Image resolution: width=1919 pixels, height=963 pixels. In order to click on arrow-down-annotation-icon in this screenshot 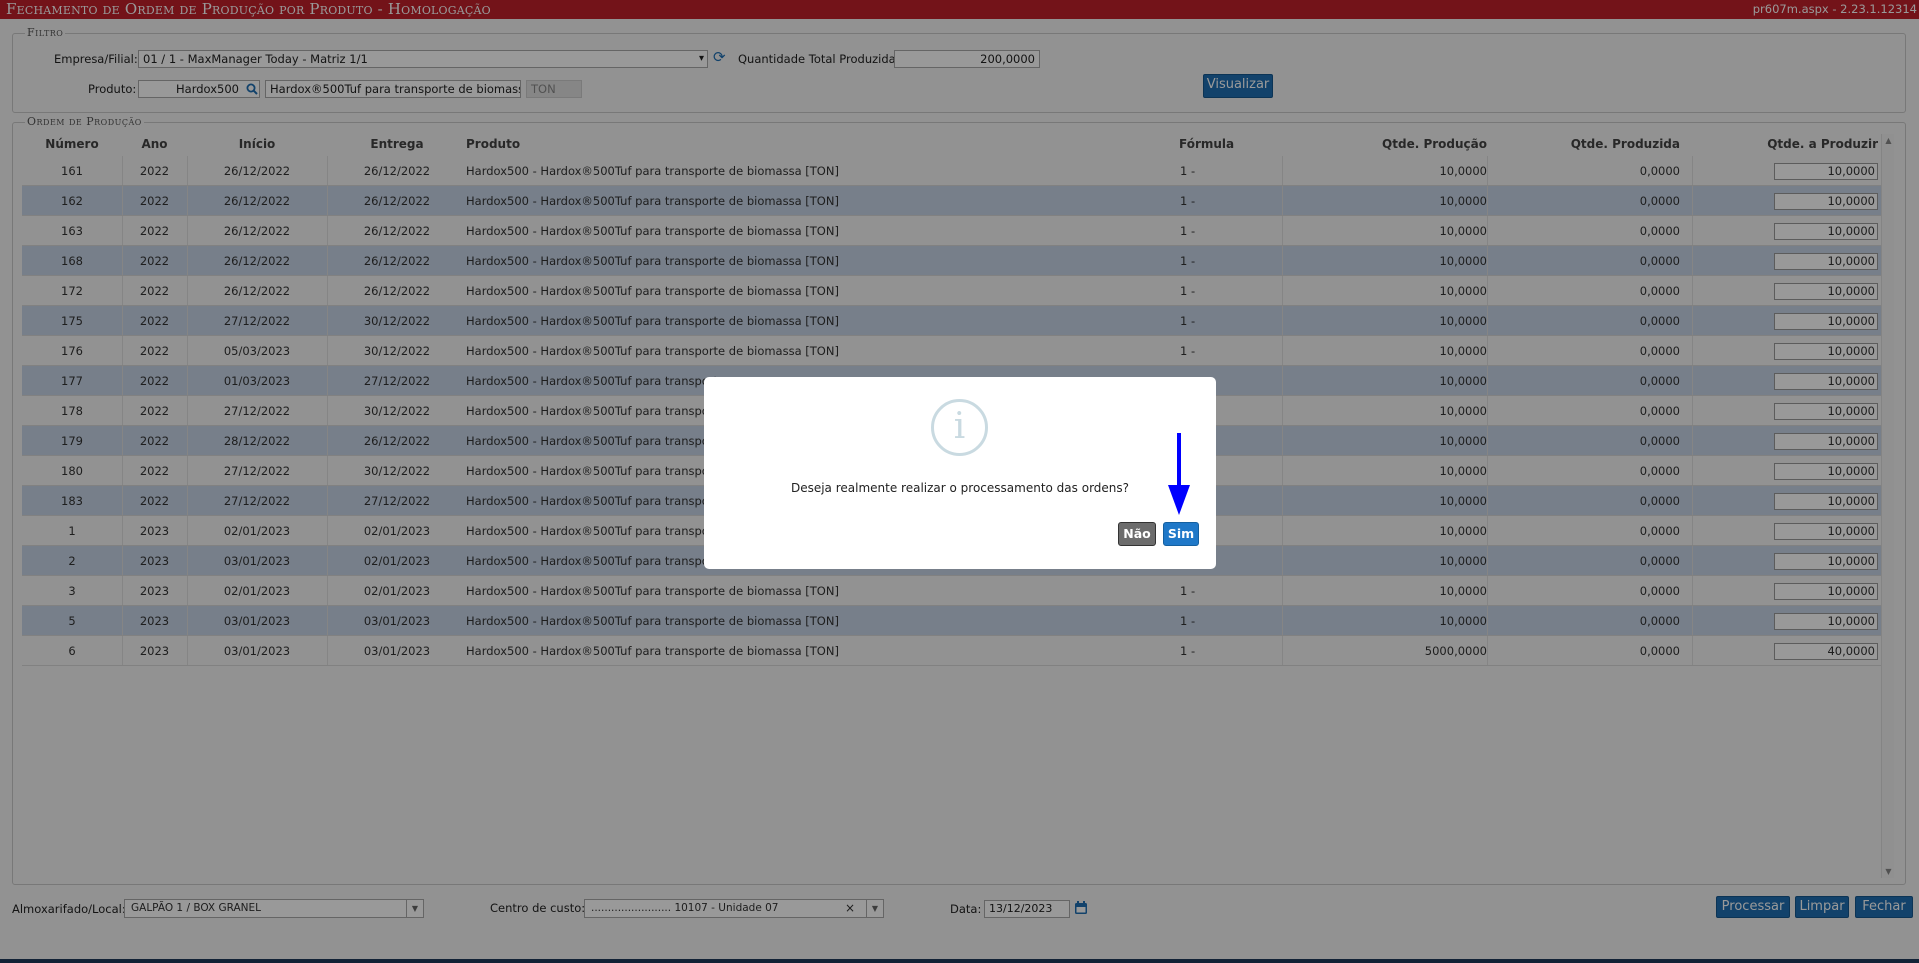, I will do `click(1179, 474)`.